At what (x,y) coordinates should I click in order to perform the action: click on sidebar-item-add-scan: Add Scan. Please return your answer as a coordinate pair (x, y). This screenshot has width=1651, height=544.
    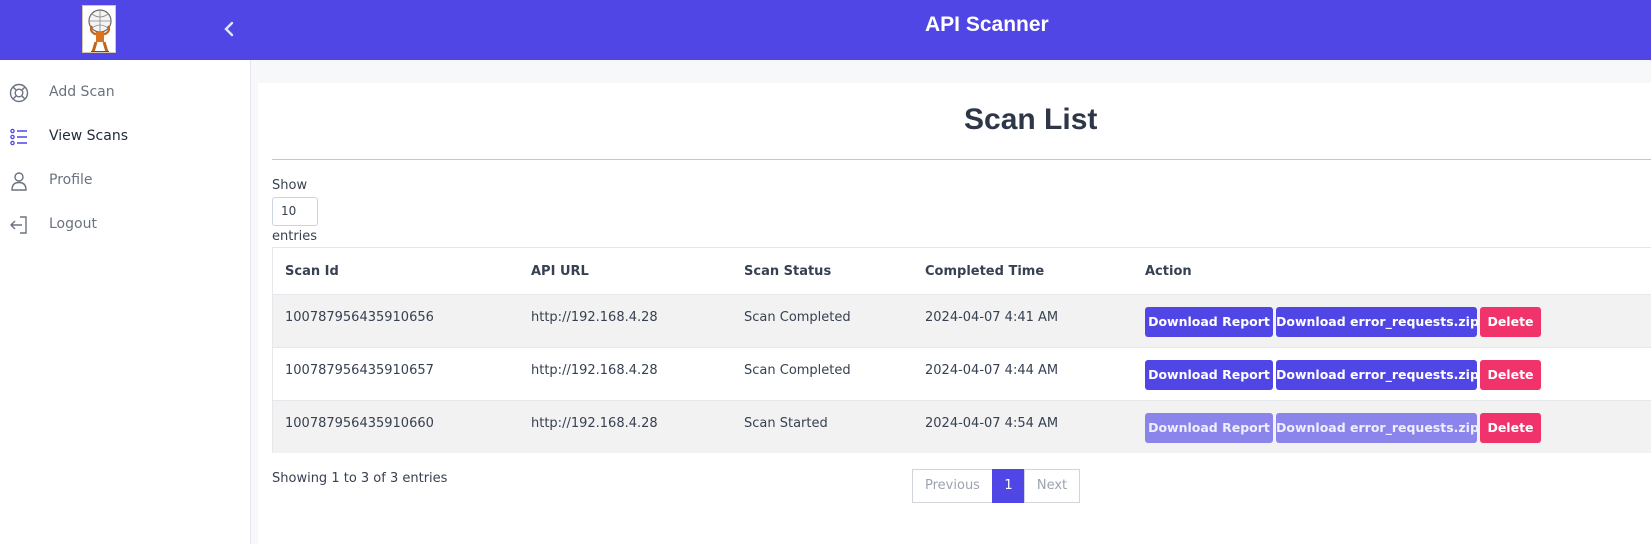
    Looking at the image, I should click on (125, 93).